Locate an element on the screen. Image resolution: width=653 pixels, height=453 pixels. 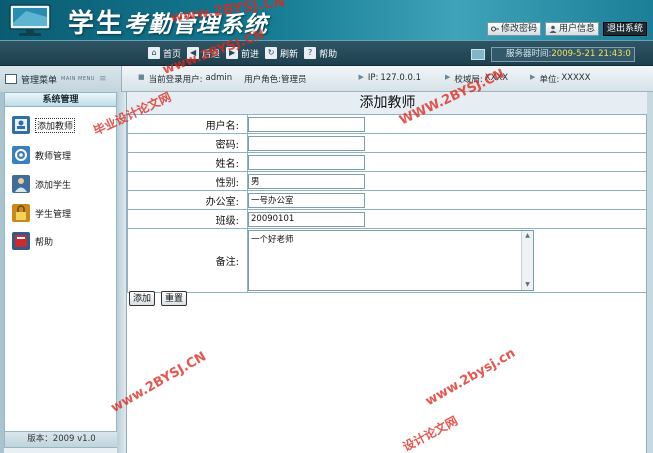
form-title: 添加教师 is located at coordinates (387, 103).